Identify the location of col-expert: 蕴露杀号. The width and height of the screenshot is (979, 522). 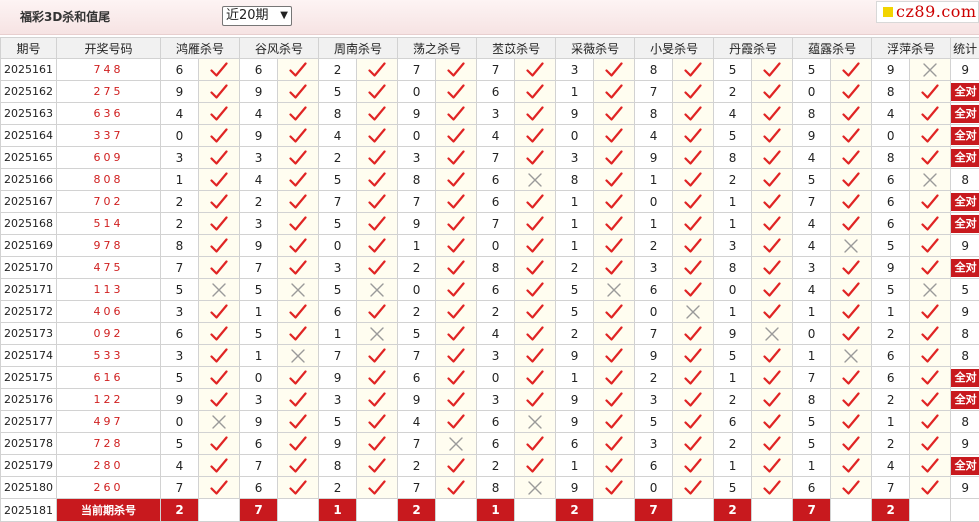
(832, 48).